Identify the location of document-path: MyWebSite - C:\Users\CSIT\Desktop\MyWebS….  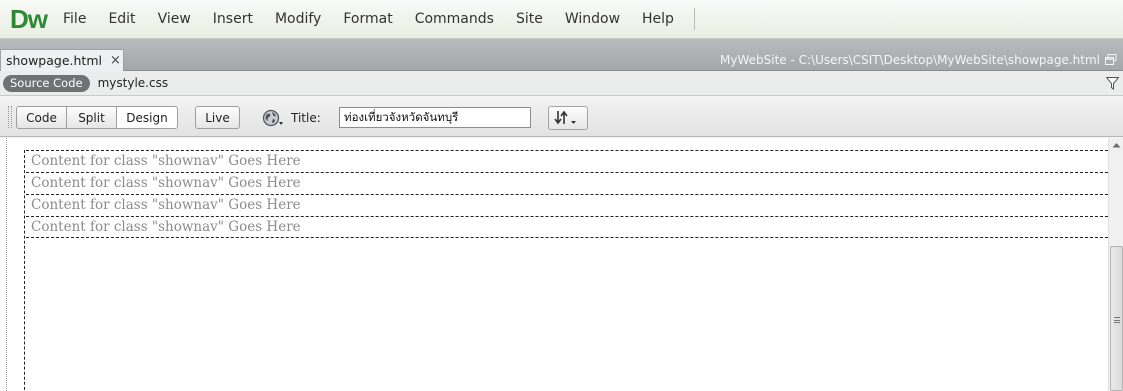
(910, 60).